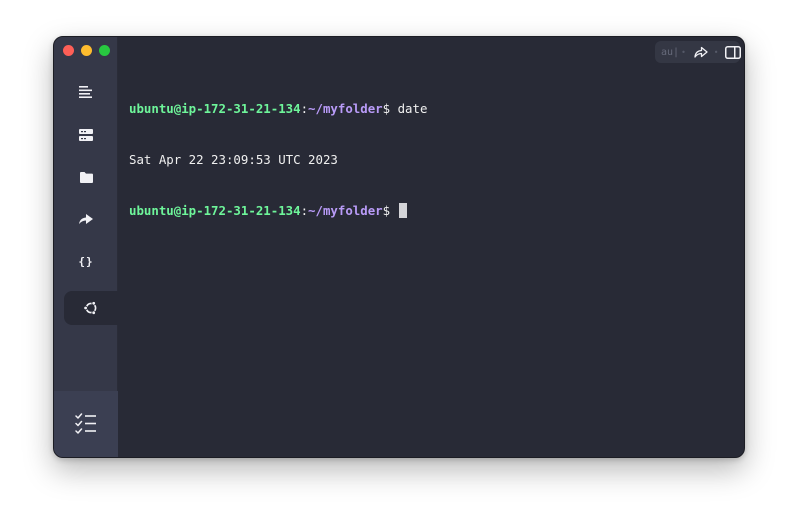 Image resolution: width=799 pixels, height=530 pixels. What do you see at coordinates (670, 52) in the screenshot?
I see `toolbar-dim-label: au|` at bounding box center [670, 52].